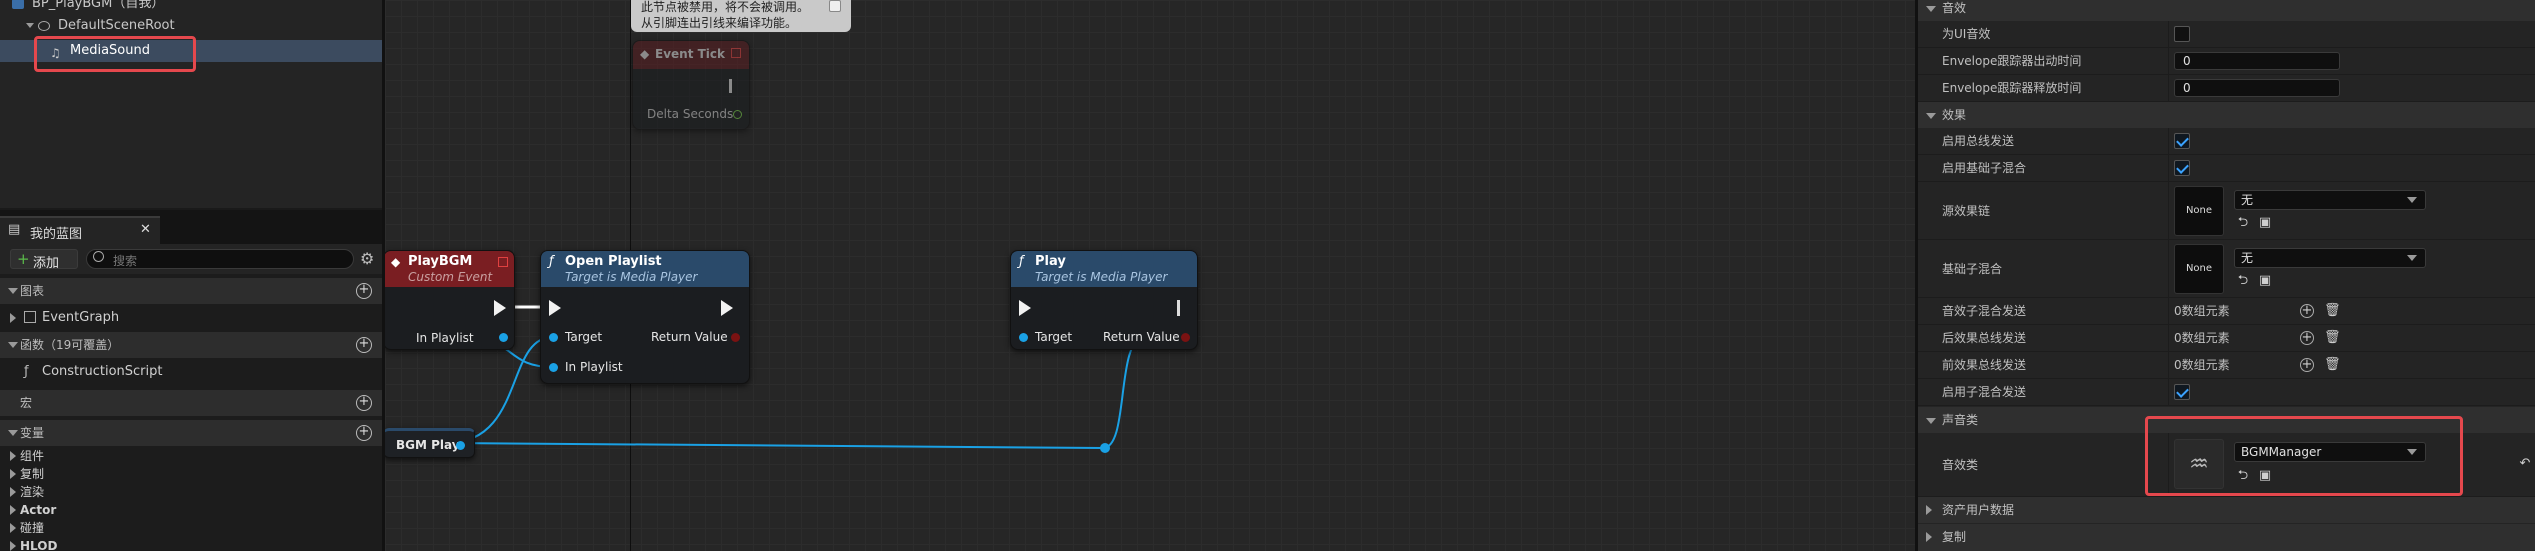 The height and width of the screenshot is (551, 2535). Describe the element at coordinates (191, 474) in the screenshot. I see `variable-category-replication: 复制` at that location.